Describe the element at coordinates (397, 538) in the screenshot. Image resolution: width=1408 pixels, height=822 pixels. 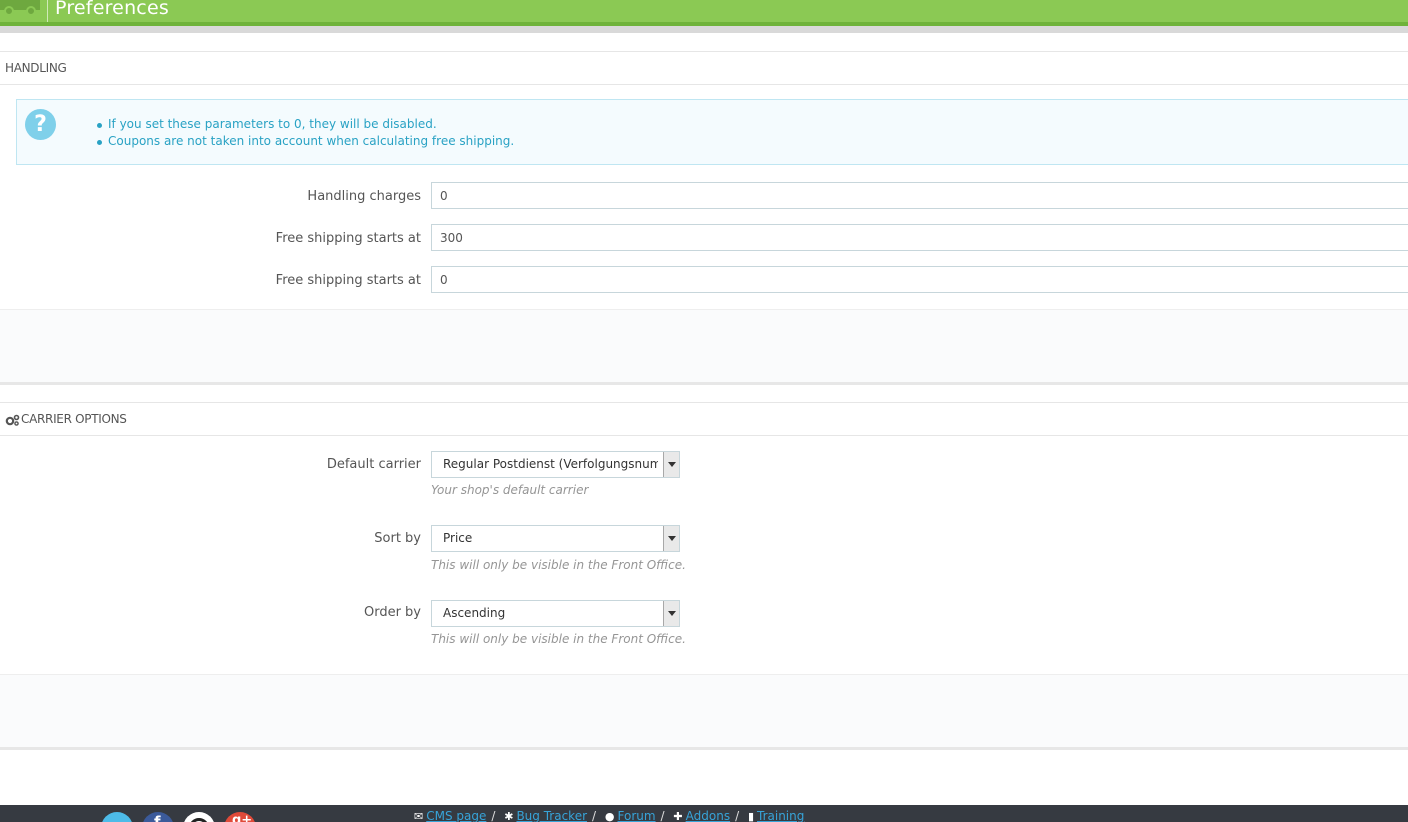
I see `sort-by-label: Sort by` at that location.